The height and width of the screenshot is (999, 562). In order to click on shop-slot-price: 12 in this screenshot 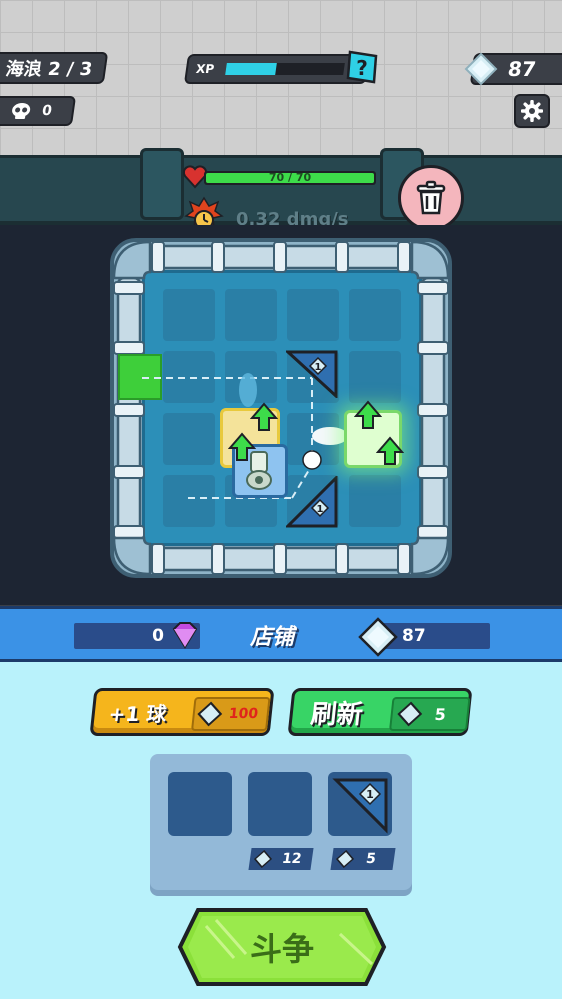, I will do `click(281, 859)`.